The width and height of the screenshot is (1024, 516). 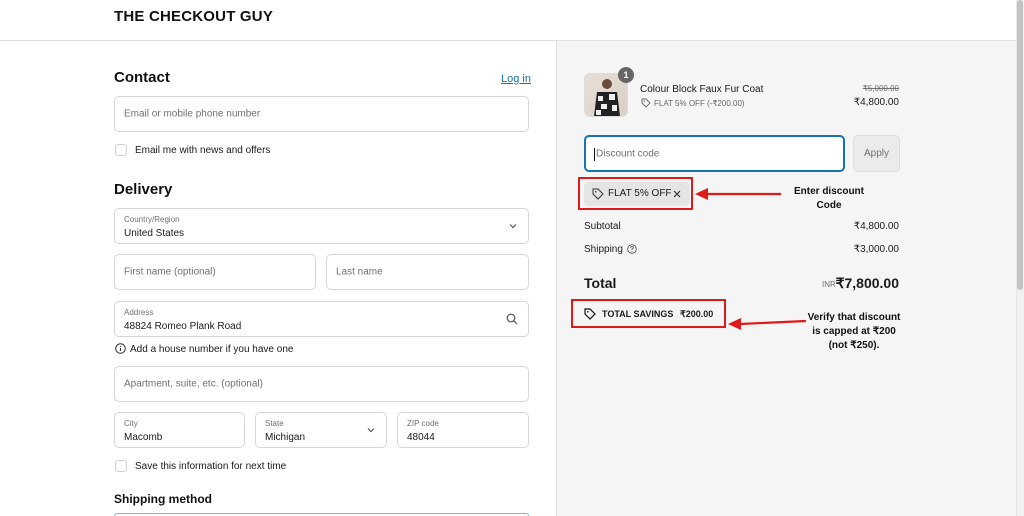 What do you see at coordinates (152, 219) in the screenshot?
I see `country-label: Country/Region` at bounding box center [152, 219].